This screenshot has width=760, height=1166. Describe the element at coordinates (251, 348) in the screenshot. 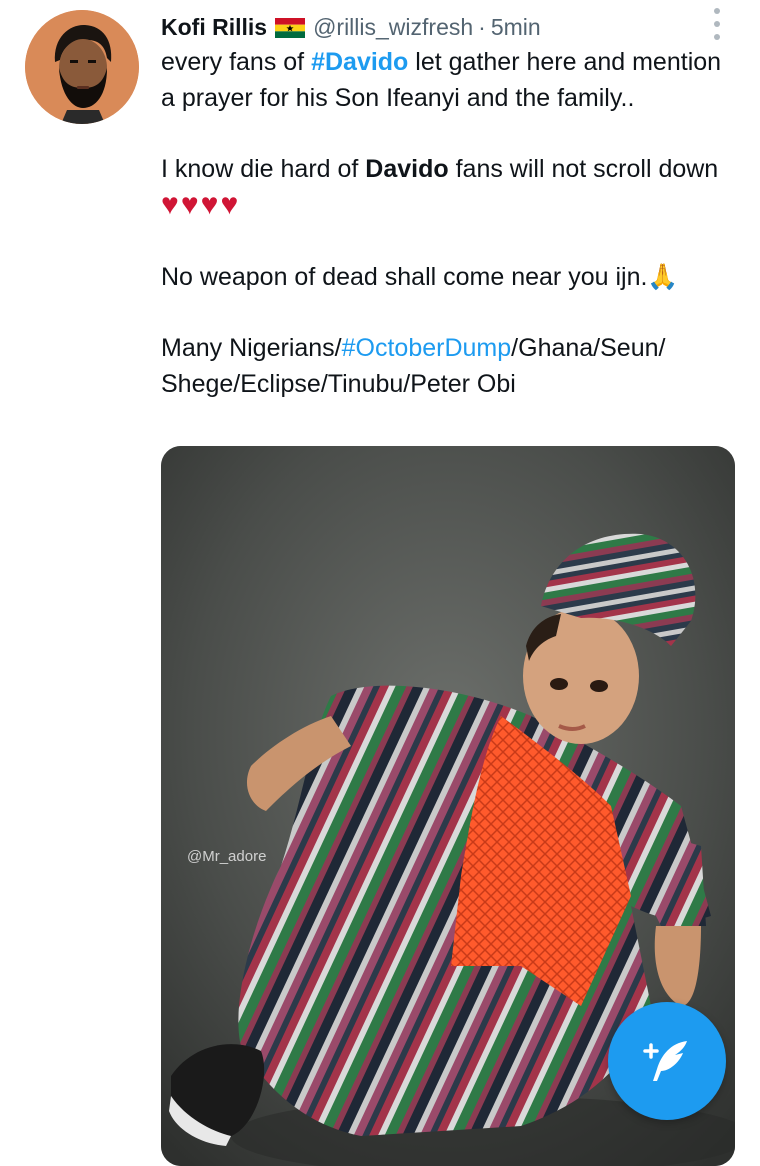

I see `text-line4-pre: Many Nigerians/` at that location.